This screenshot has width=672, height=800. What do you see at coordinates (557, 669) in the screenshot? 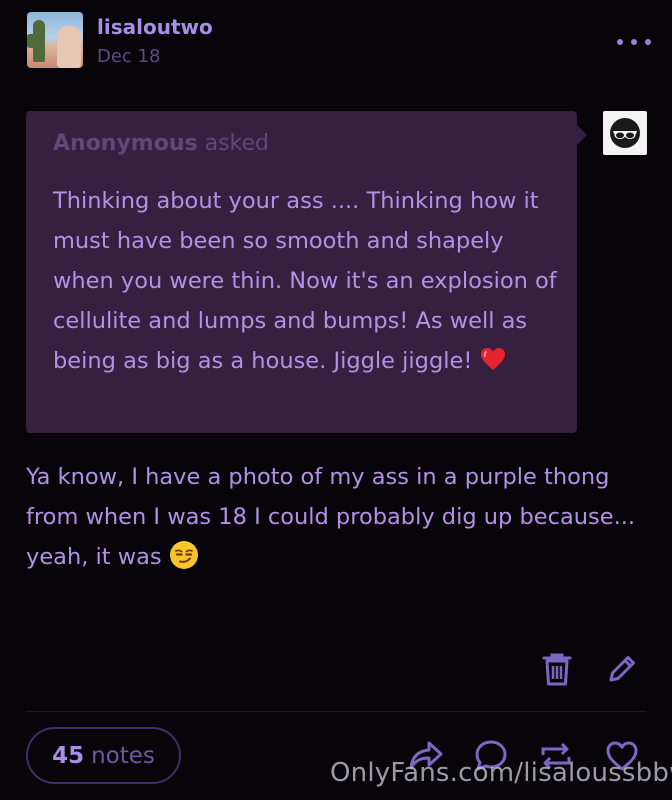
I see `trash-icon` at bounding box center [557, 669].